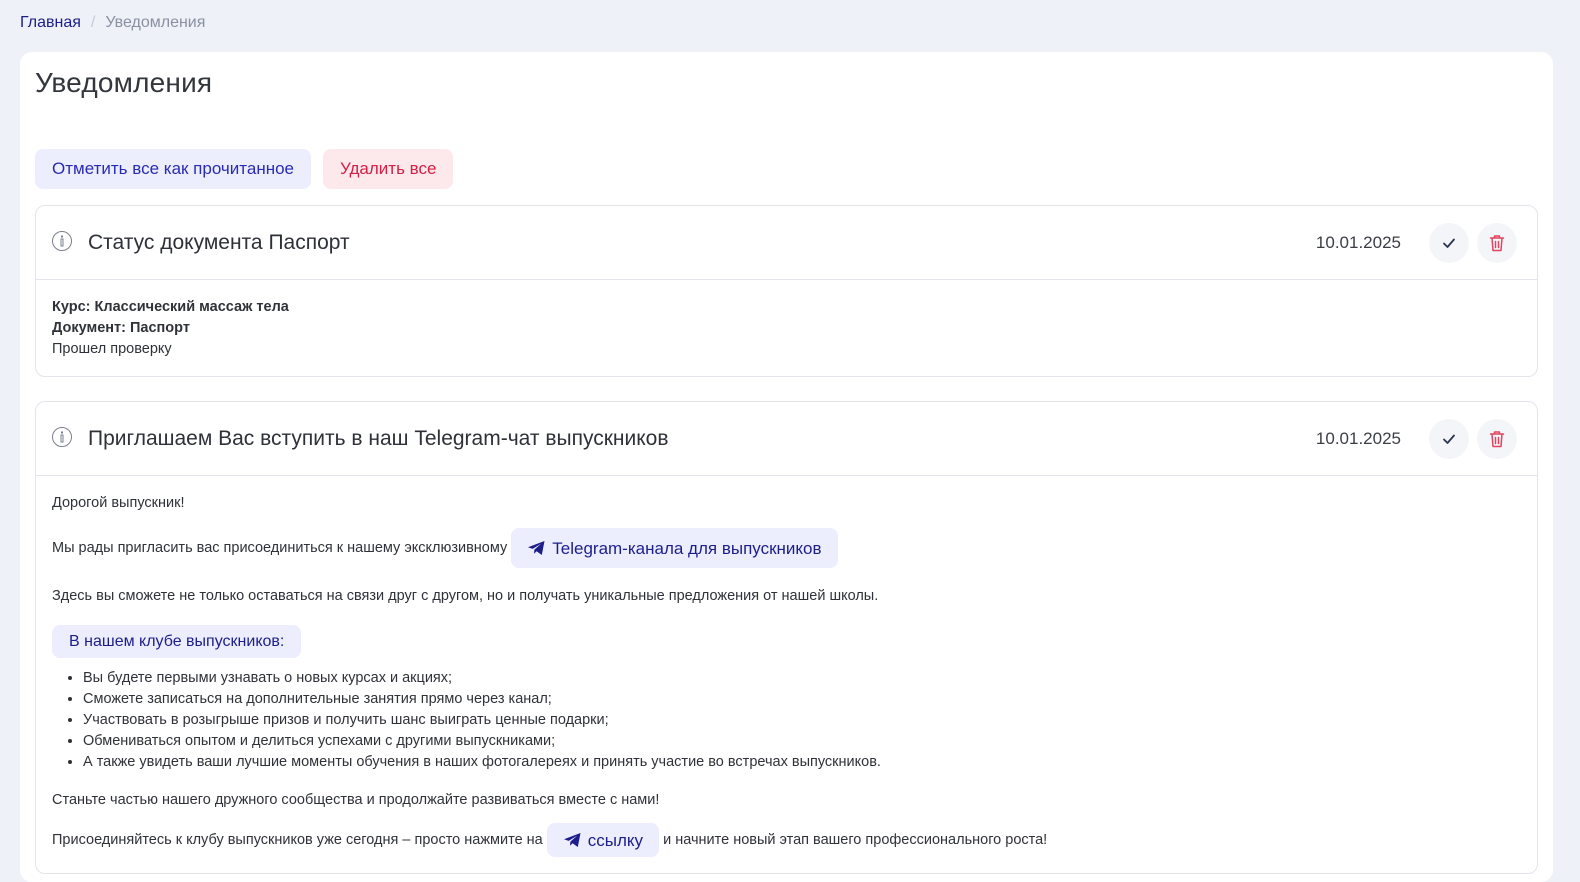 This screenshot has width=1580, height=882. I want to click on telegram-channel-link: Telegram-канала для выпускников, so click(674, 548).